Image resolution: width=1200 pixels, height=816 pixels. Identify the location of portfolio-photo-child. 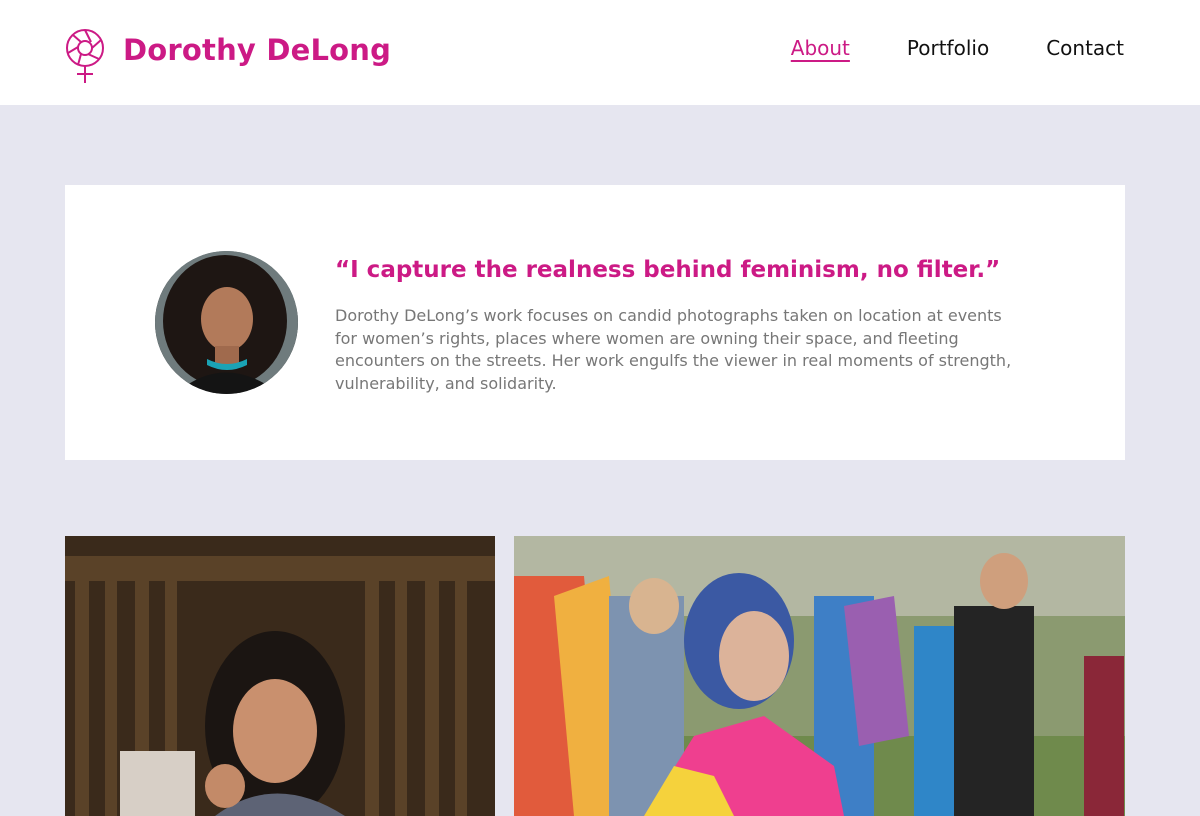
(280, 676).